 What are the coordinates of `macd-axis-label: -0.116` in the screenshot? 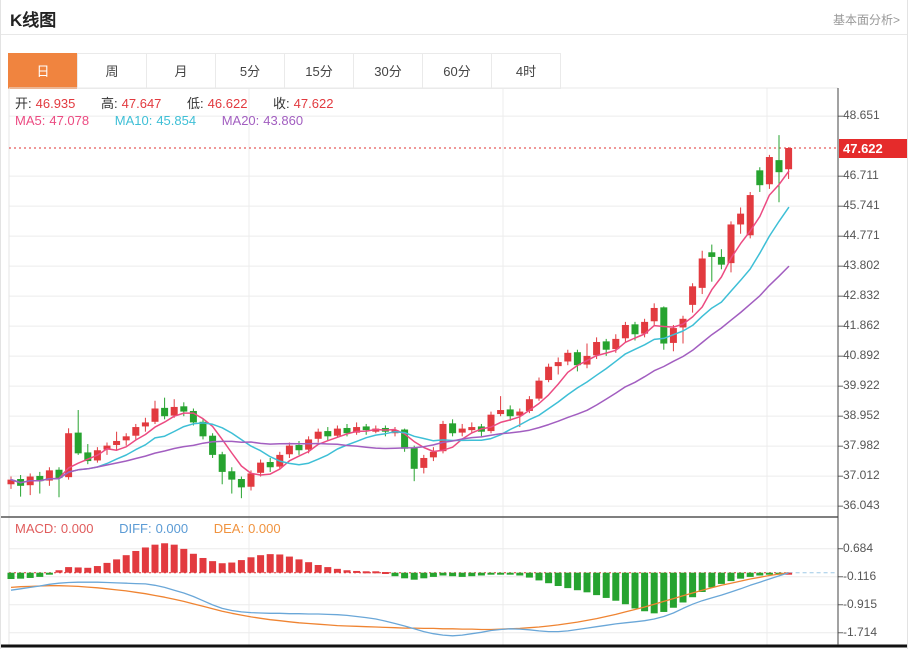 It's located at (860, 575).